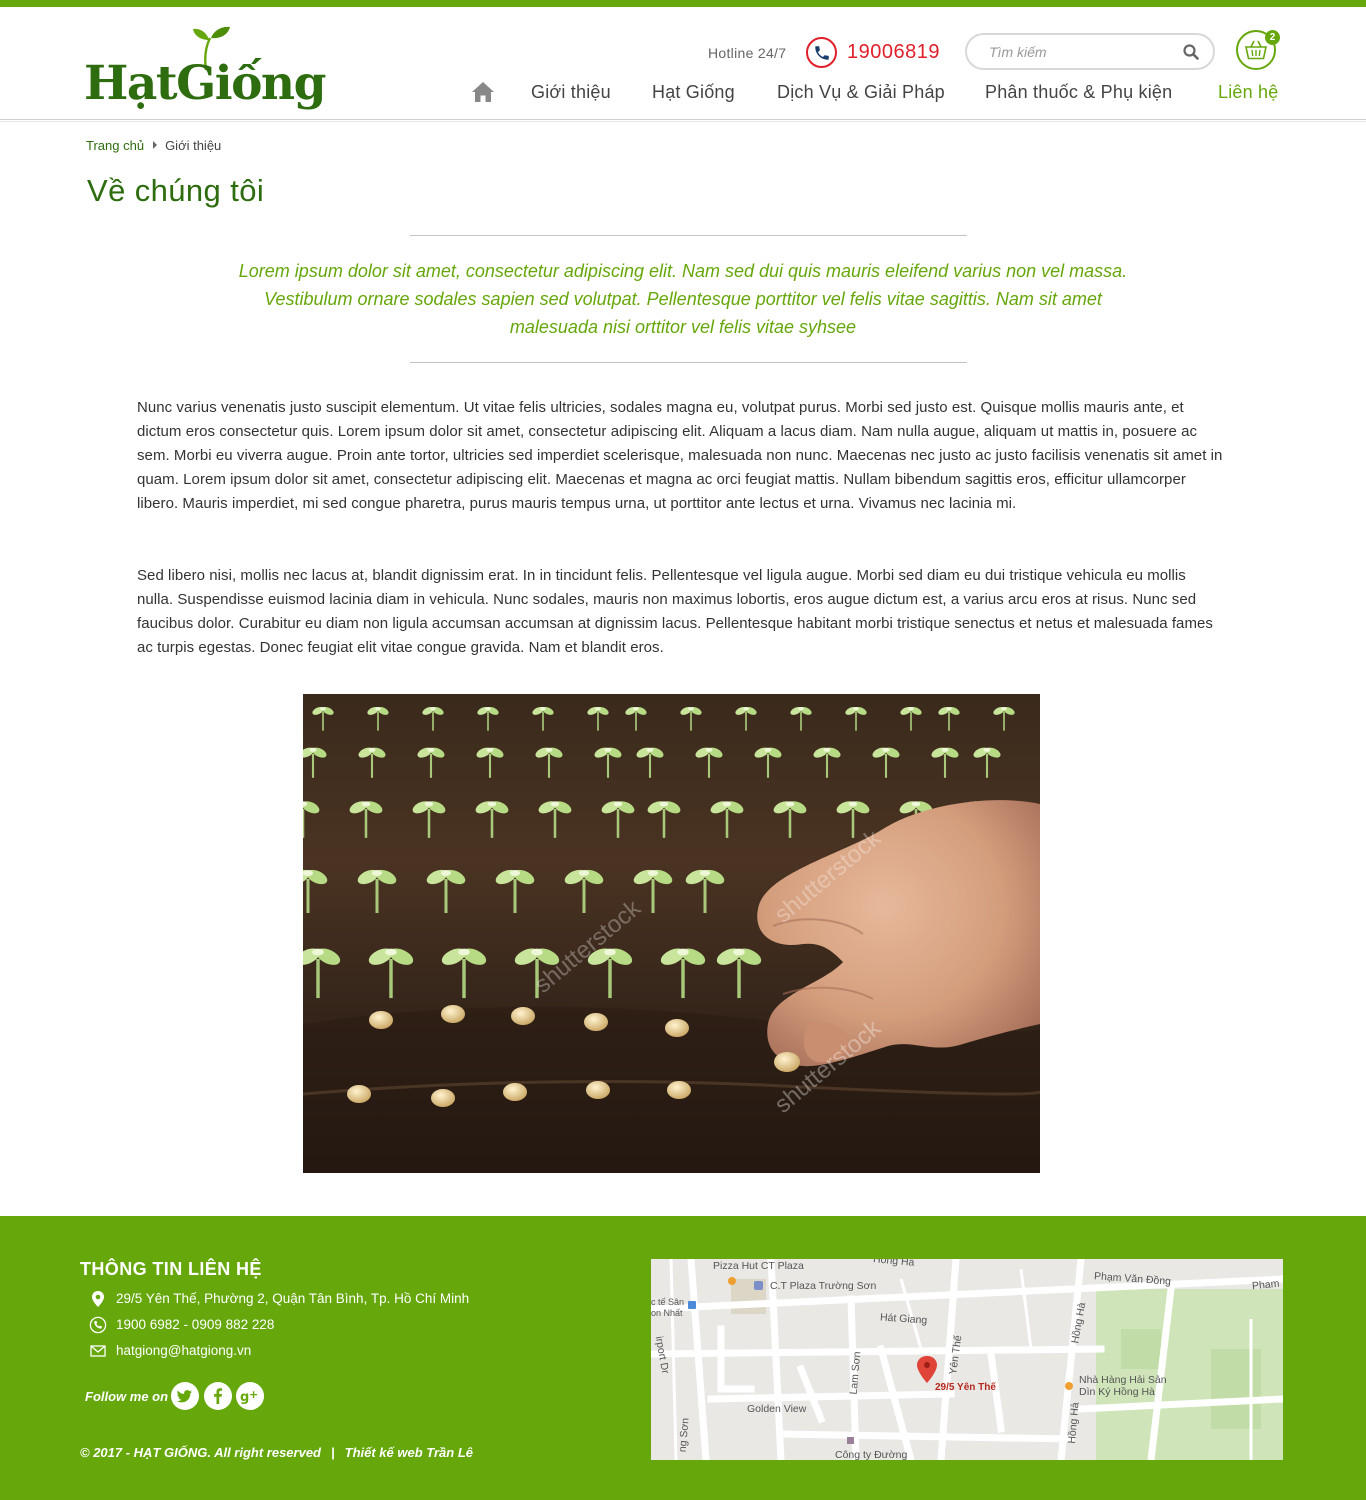 This screenshot has width=1366, height=1500. I want to click on search-input, so click(1079, 52).